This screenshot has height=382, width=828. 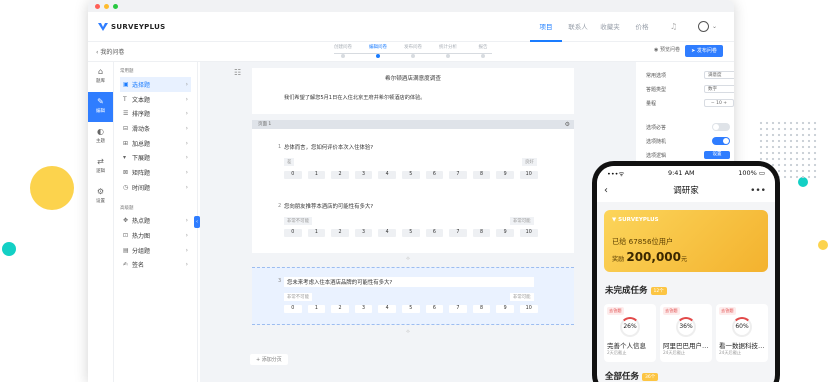 I want to click on nav-tabs: 项目 联系人 收藏夹 价格, so click(x=594, y=27).